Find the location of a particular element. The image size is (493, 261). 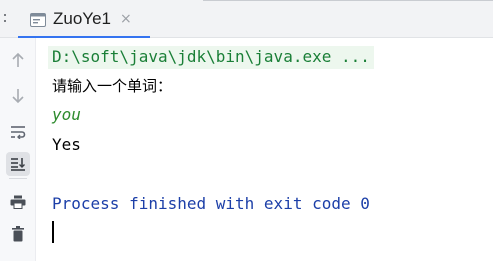

scroll-to-end-icon is located at coordinates (18, 164).